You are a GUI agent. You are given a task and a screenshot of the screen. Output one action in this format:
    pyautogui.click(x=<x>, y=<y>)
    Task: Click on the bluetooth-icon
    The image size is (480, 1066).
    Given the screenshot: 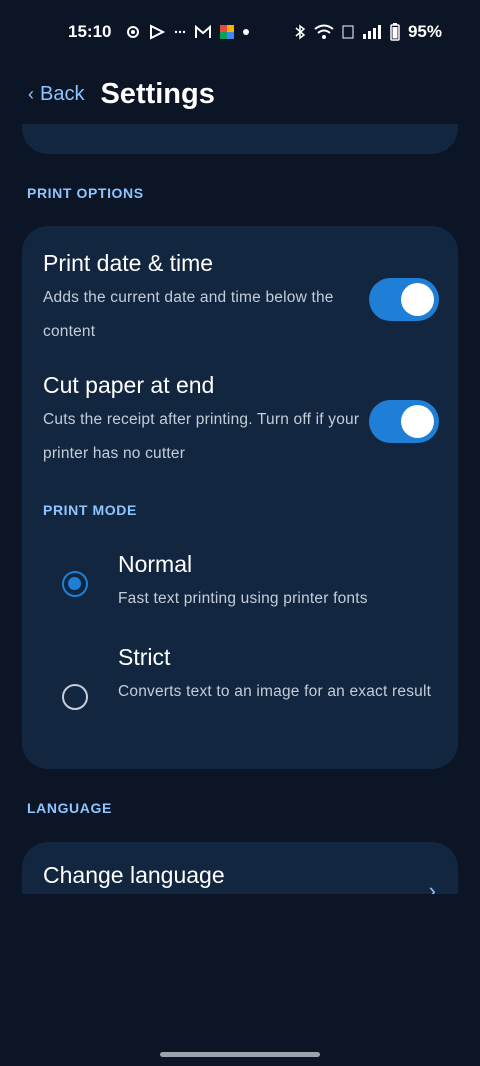 What is the action you would take?
    pyautogui.click(x=300, y=32)
    